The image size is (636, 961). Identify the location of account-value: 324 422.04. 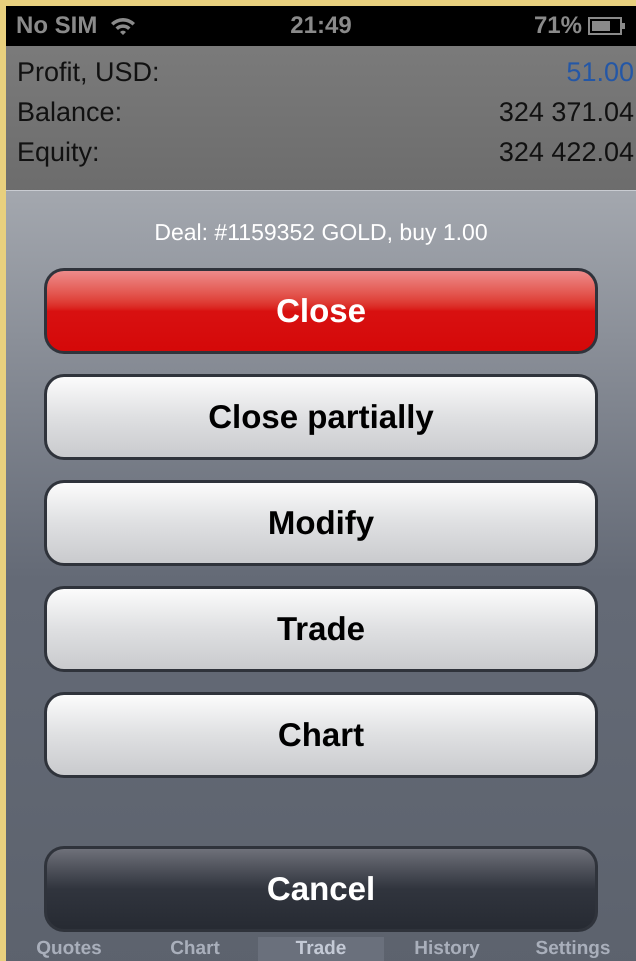
(566, 152).